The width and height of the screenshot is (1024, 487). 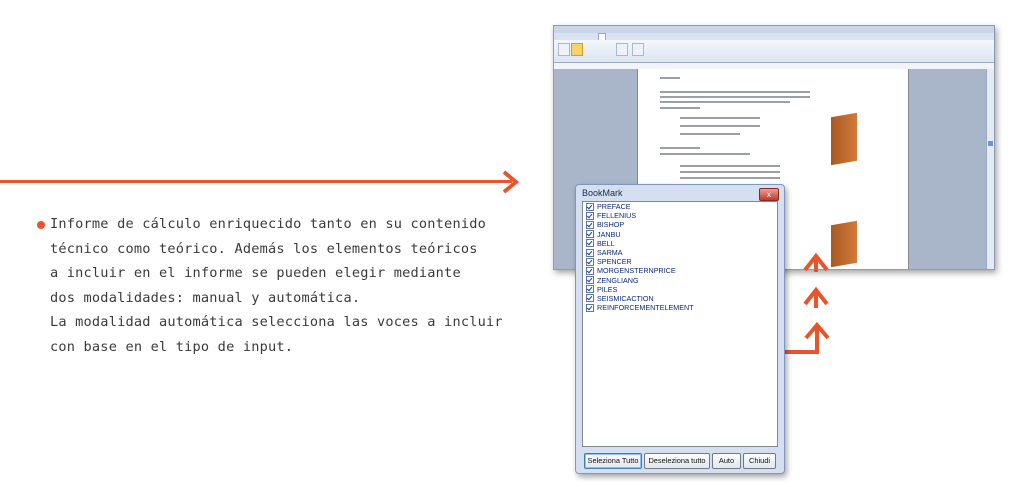 I want to click on connector-line, so click(x=256, y=181).